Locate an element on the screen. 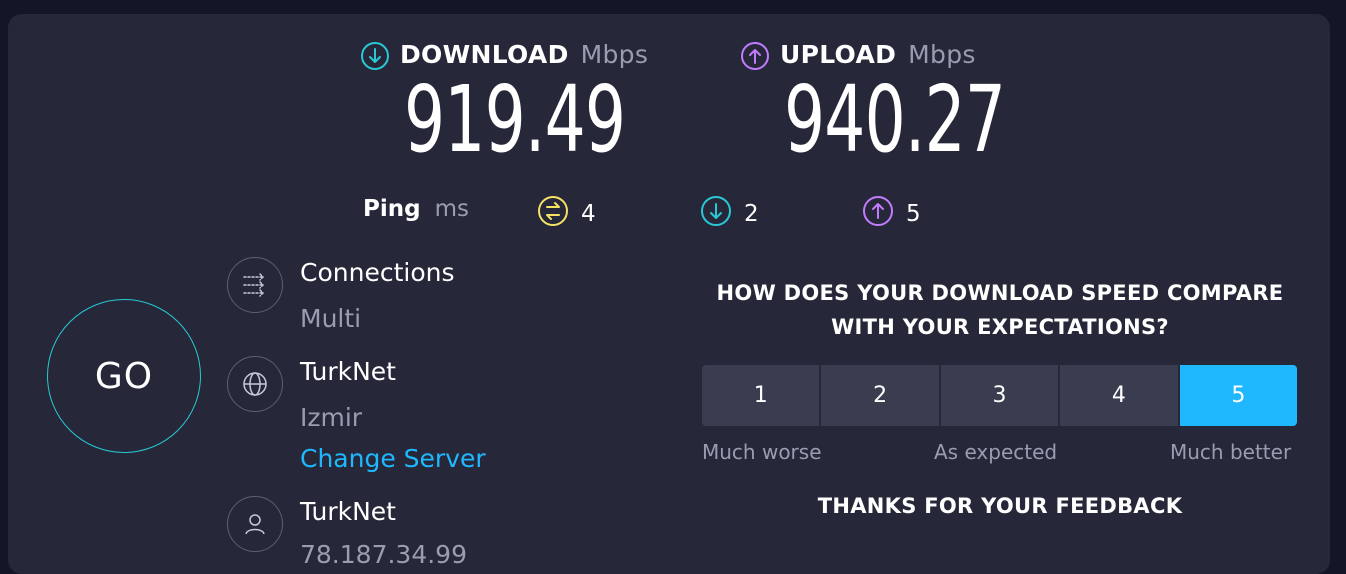 The image size is (1346, 574). upload-unit: Mbps is located at coordinates (942, 54).